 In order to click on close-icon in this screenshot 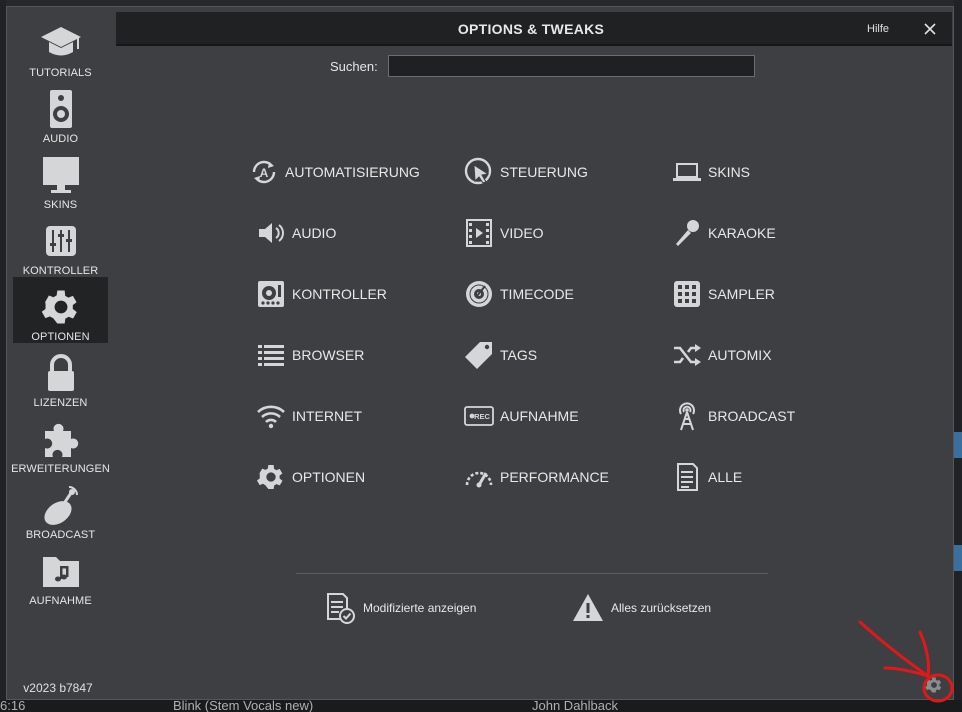, I will do `click(930, 29)`.